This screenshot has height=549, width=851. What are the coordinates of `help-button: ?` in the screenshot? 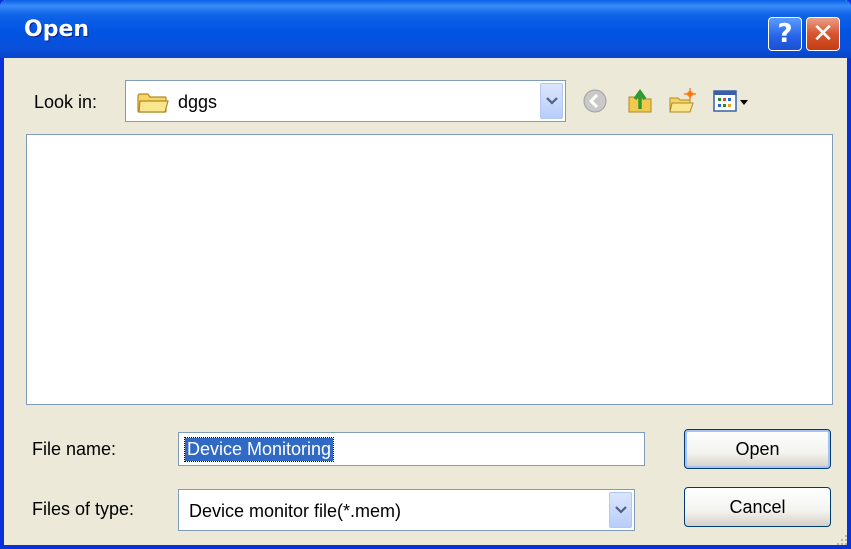 It's located at (785, 34).